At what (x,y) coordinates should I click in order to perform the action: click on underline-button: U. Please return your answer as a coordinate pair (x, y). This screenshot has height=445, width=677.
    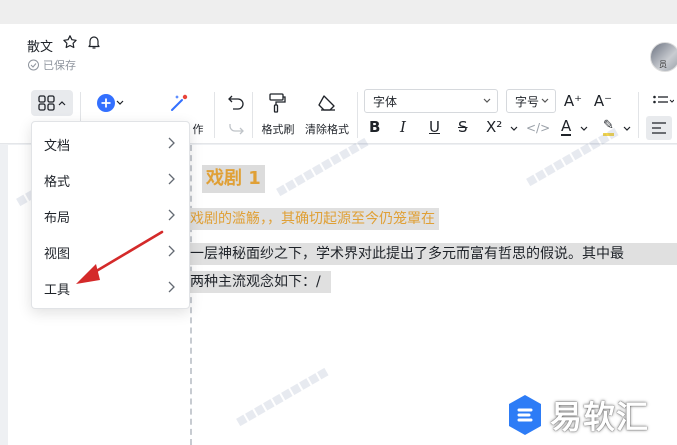
    Looking at the image, I should click on (434, 127).